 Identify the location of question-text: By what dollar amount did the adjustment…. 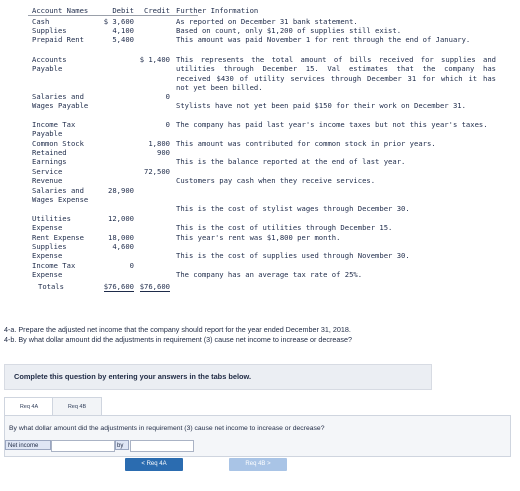
(167, 428).